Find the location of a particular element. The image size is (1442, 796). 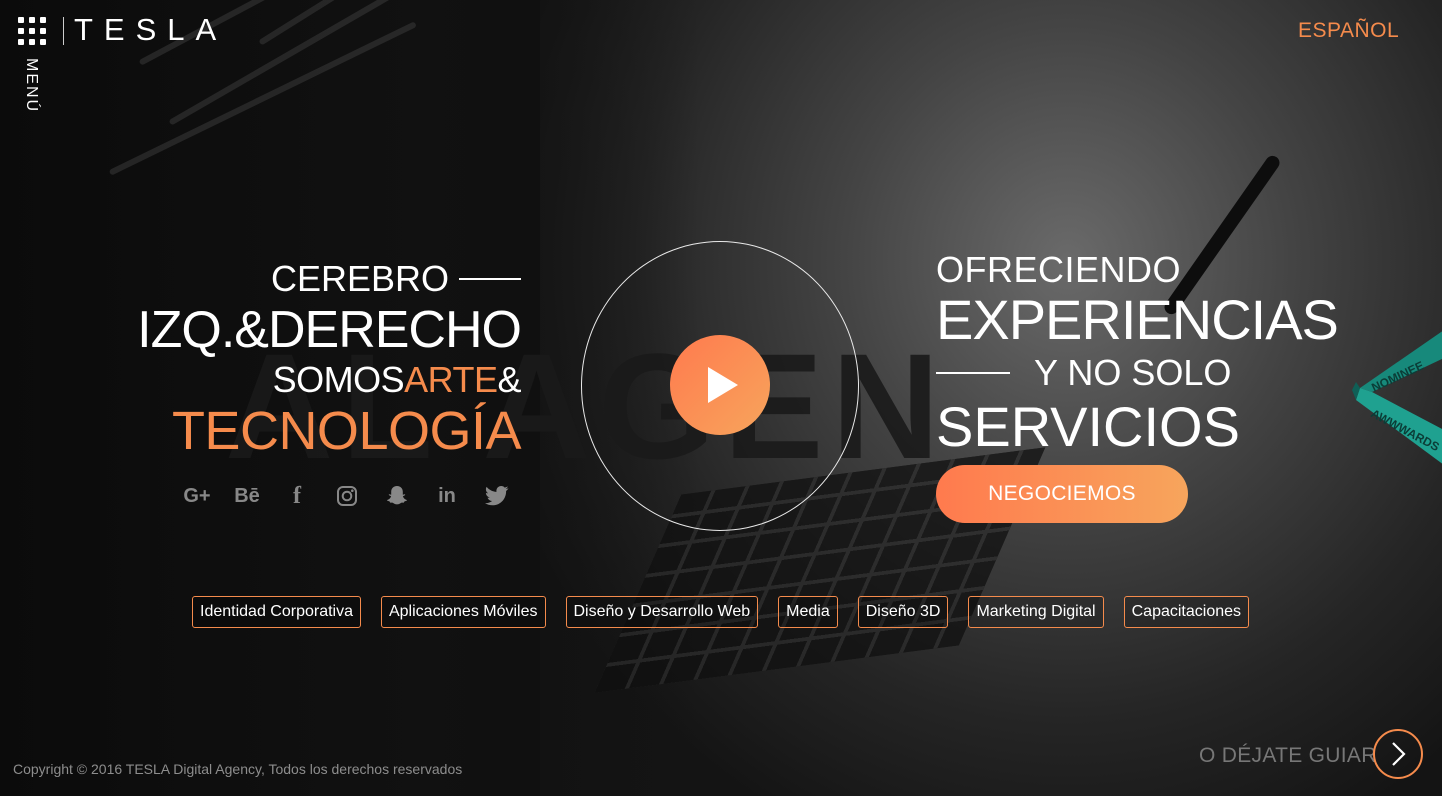

logo: TESLA is located at coordinates (150, 30).